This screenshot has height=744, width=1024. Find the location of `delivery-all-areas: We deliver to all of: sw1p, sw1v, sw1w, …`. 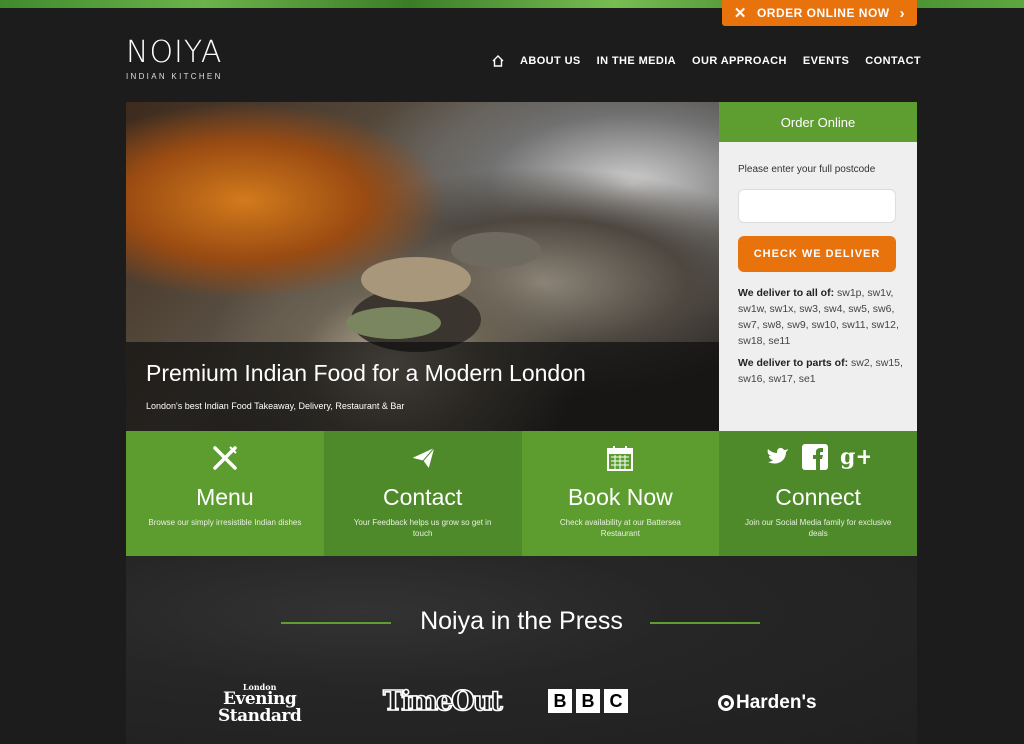

delivery-all-areas: We deliver to all of: sw1p, sw1v, sw1w, … is located at coordinates (821, 317).